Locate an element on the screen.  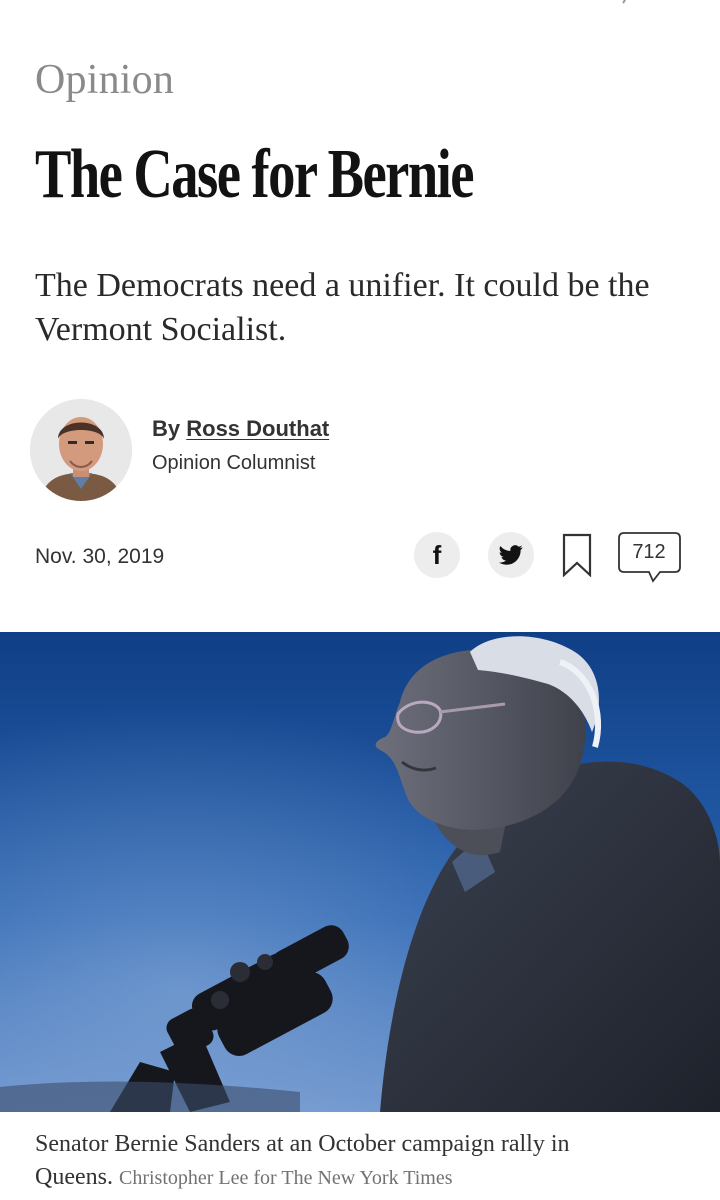
author-link: Ross Douthat is located at coordinates (257, 428).